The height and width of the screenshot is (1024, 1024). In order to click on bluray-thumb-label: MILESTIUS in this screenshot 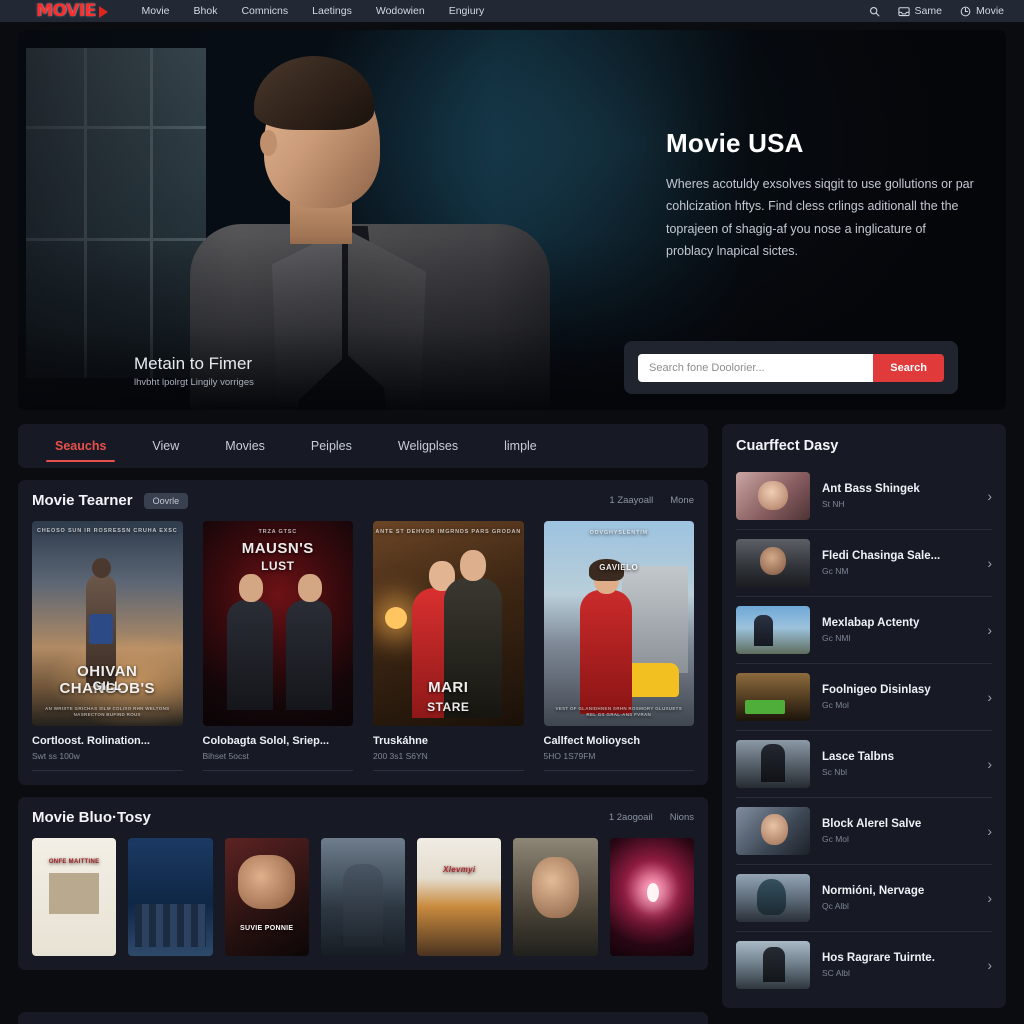, I will do `click(363, 938)`.